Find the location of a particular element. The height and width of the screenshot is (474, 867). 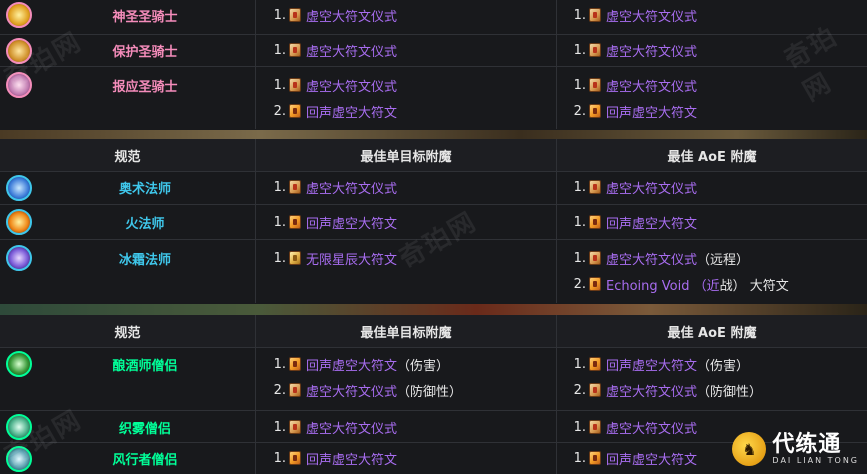

holy-paladin-icon is located at coordinates (19, 15).